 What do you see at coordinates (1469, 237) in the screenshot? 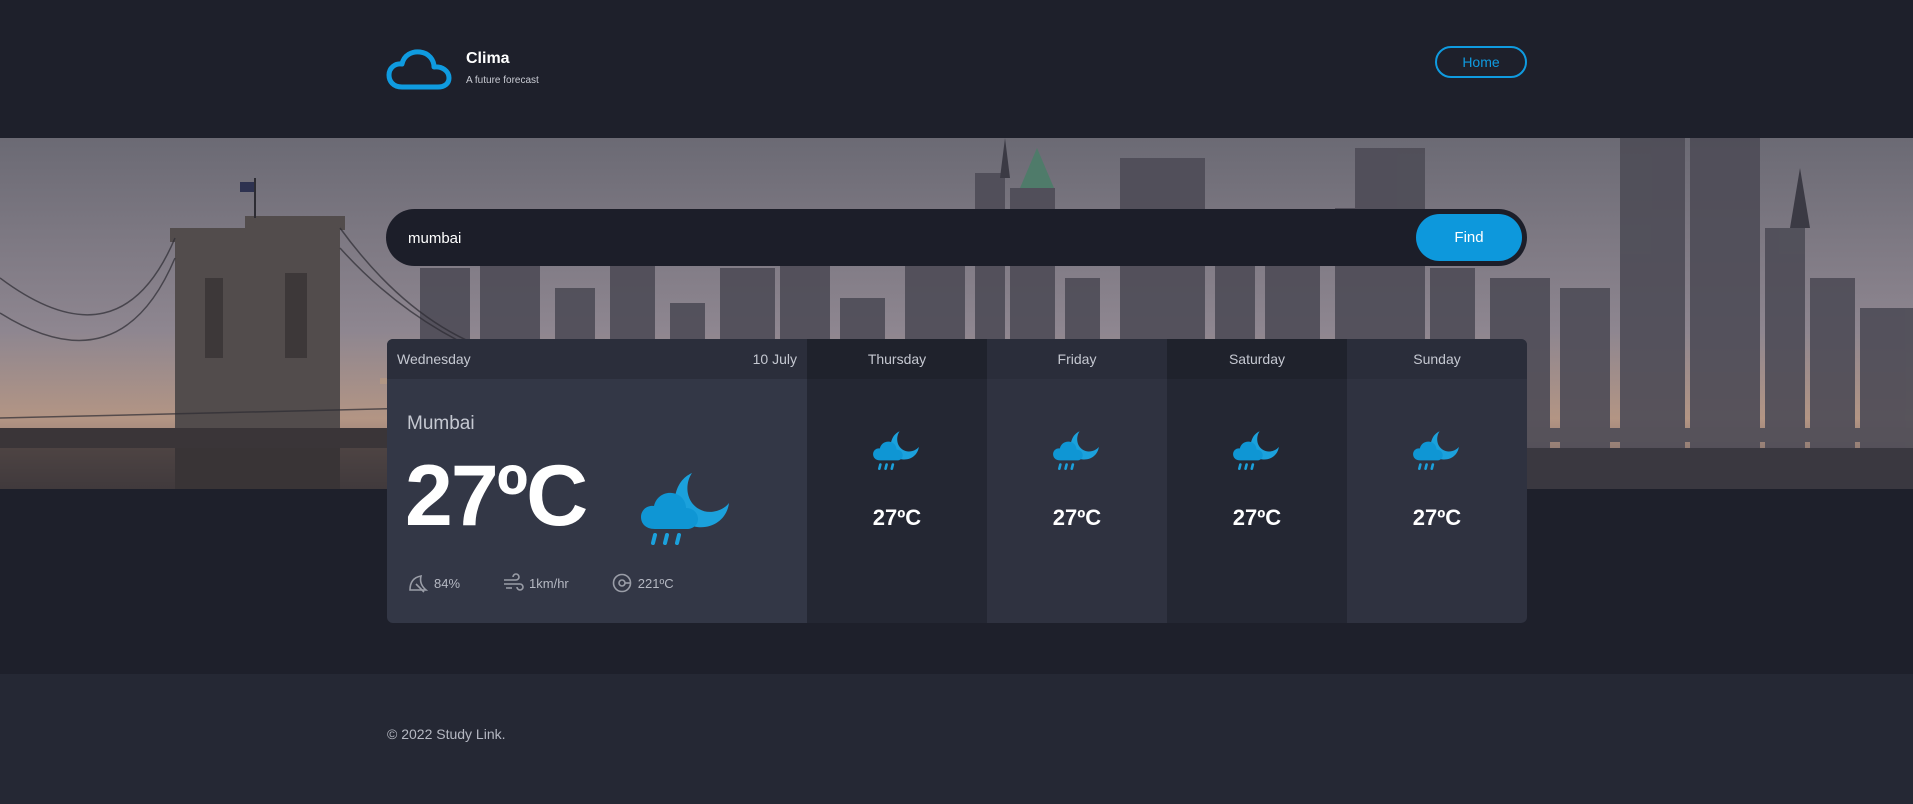
I see `find-button: Find` at bounding box center [1469, 237].